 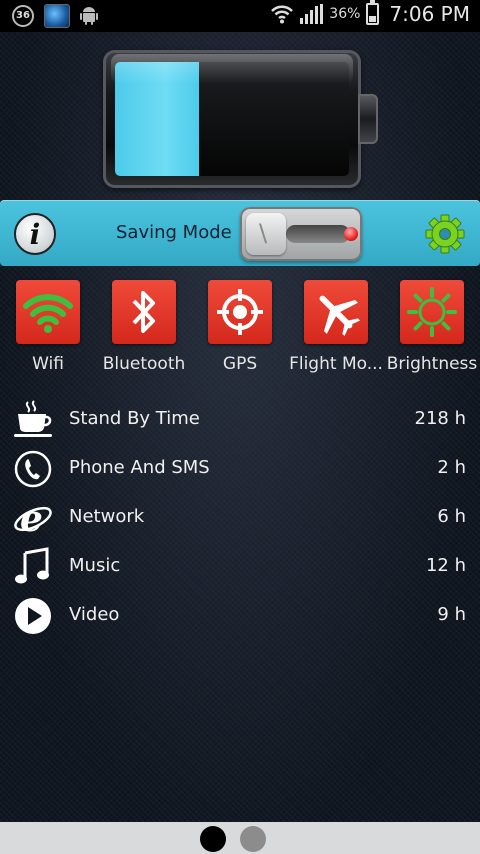 I want to click on list-item: e Network 6 h, so click(x=240, y=517).